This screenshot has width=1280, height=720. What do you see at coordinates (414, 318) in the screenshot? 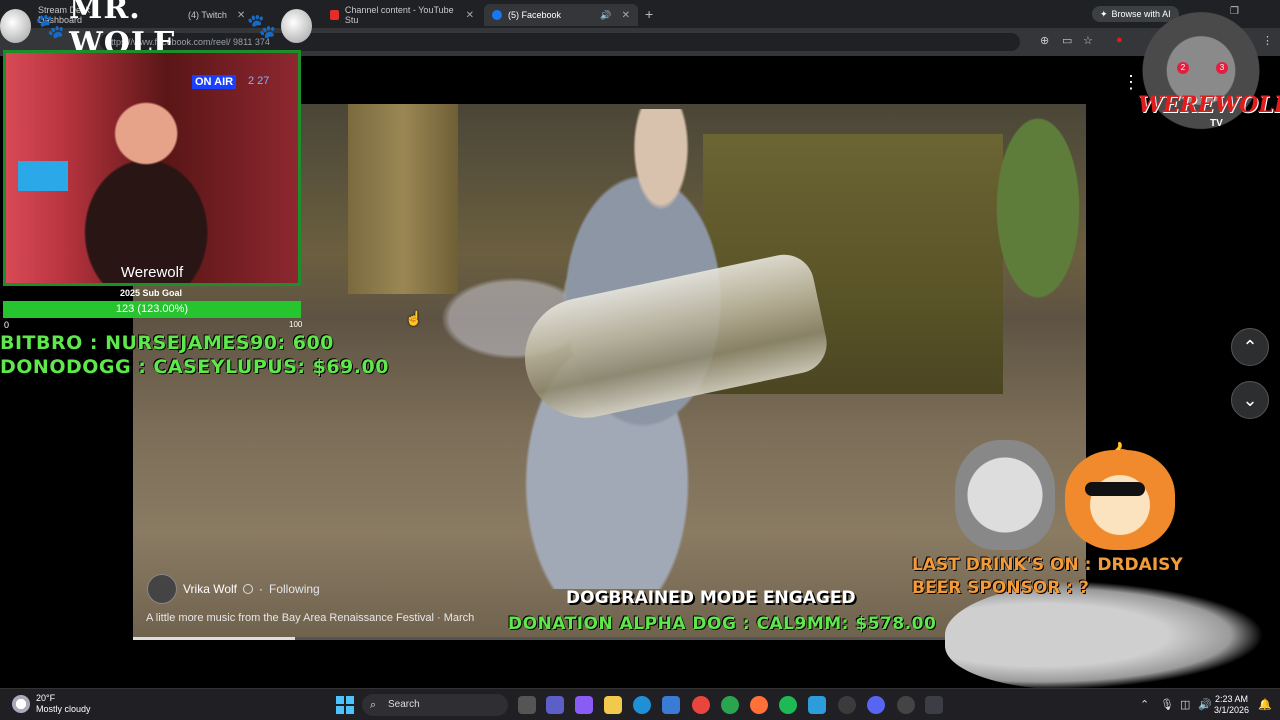
I see `mouse-cursor-icon: ☝` at bounding box center [414, 318].